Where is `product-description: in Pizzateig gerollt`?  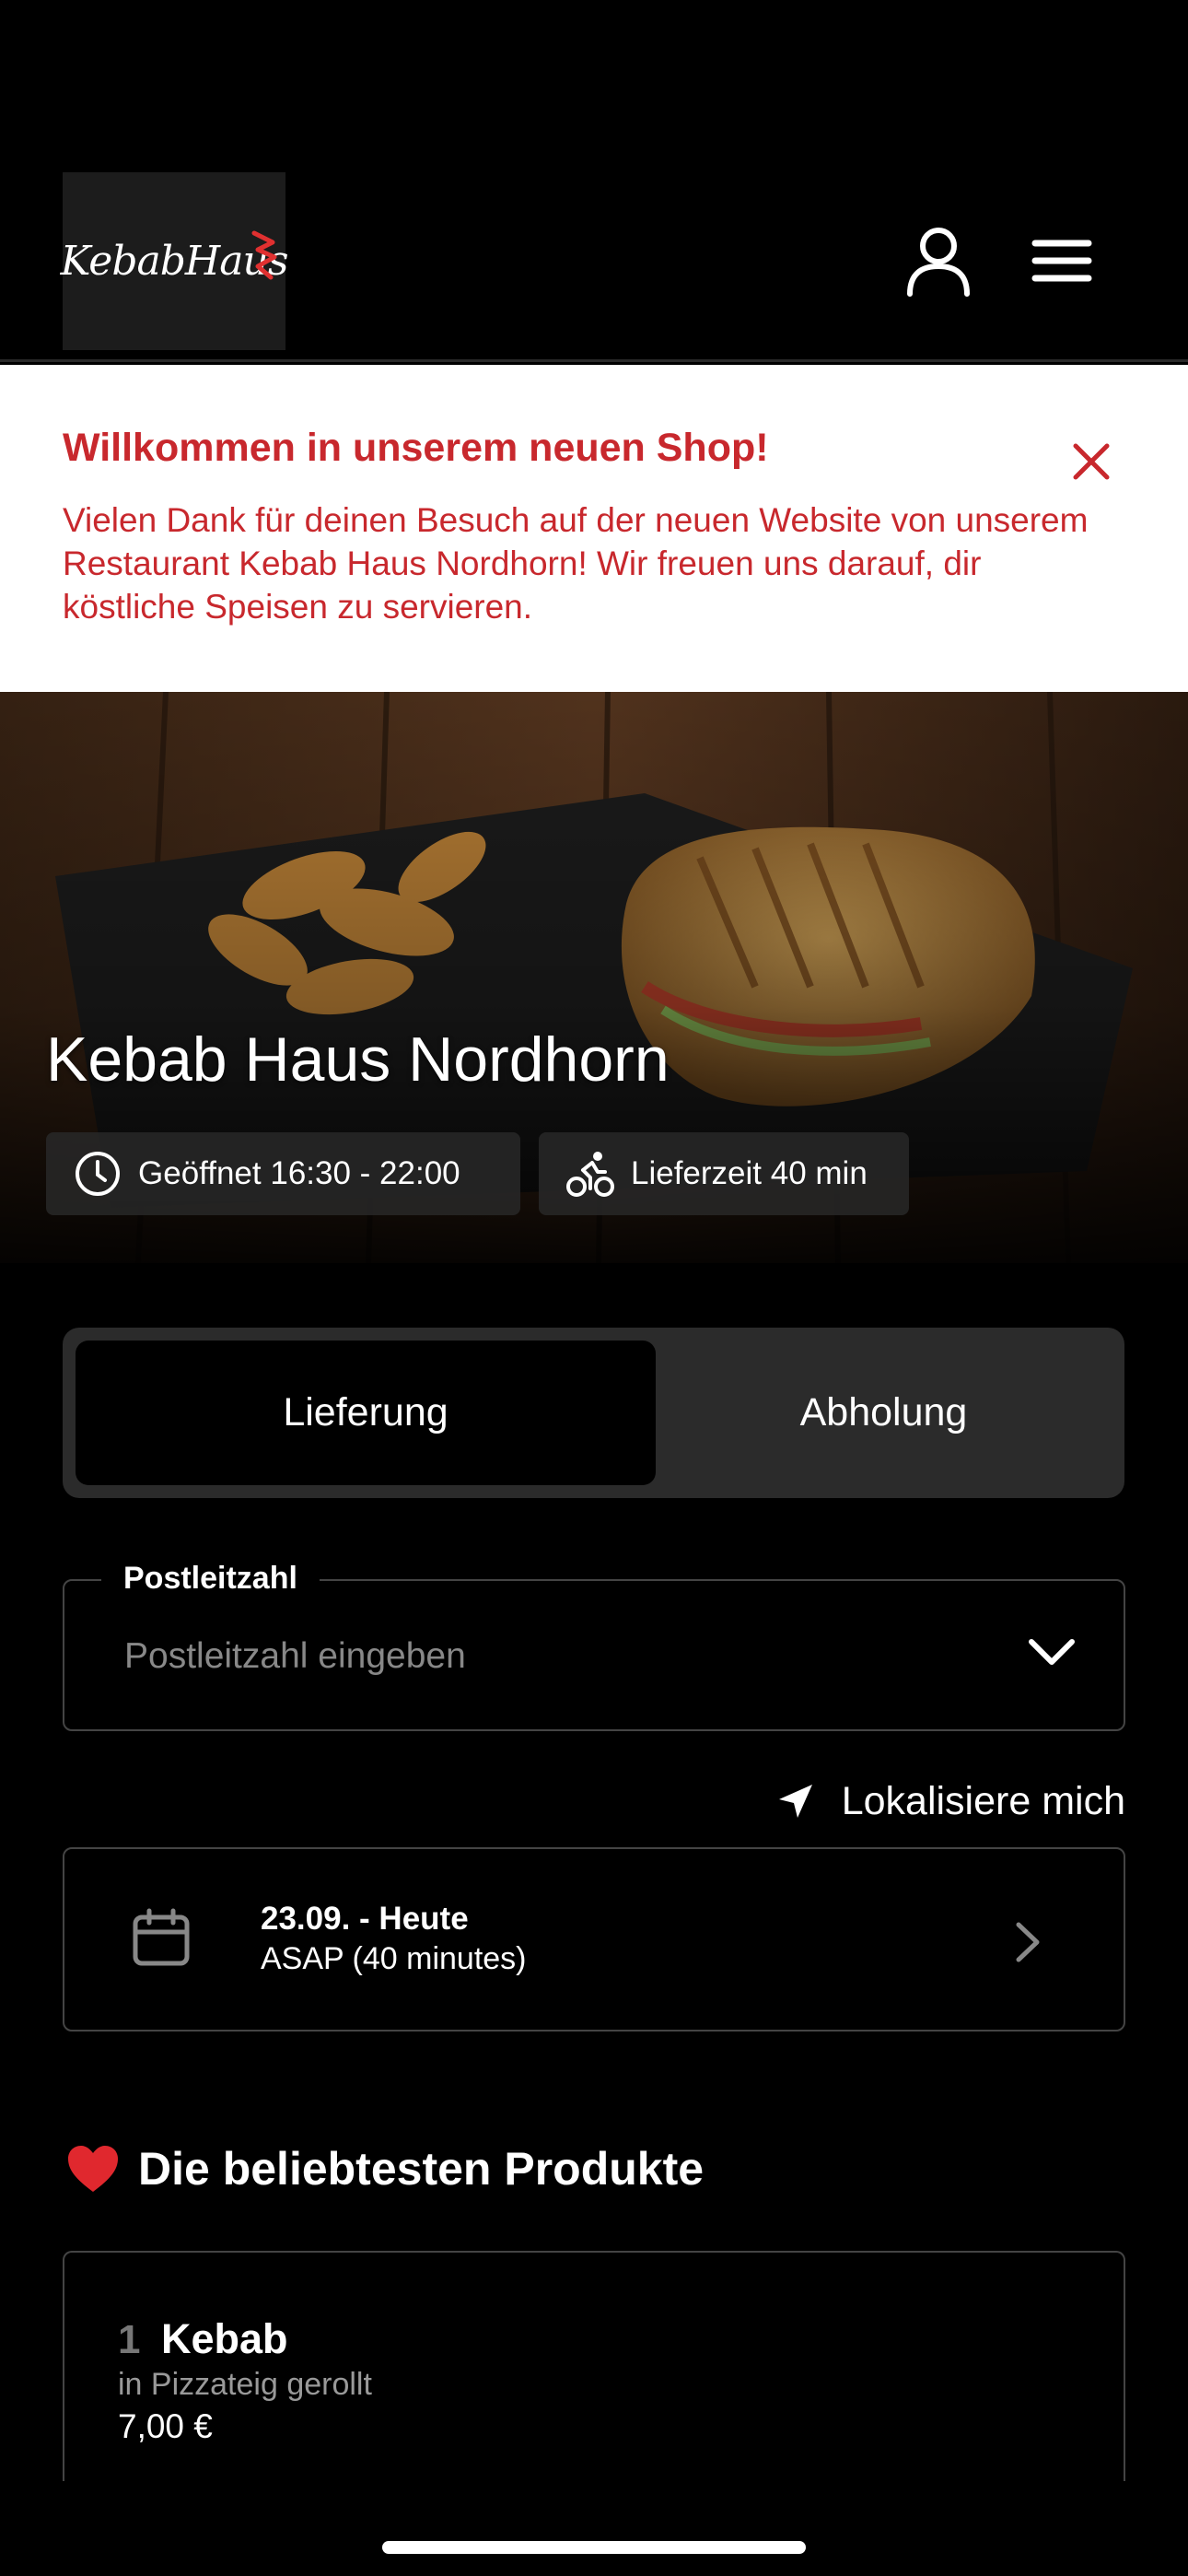
product-description: in Pizzateig gerollt is located at coordinates (245, 2384).